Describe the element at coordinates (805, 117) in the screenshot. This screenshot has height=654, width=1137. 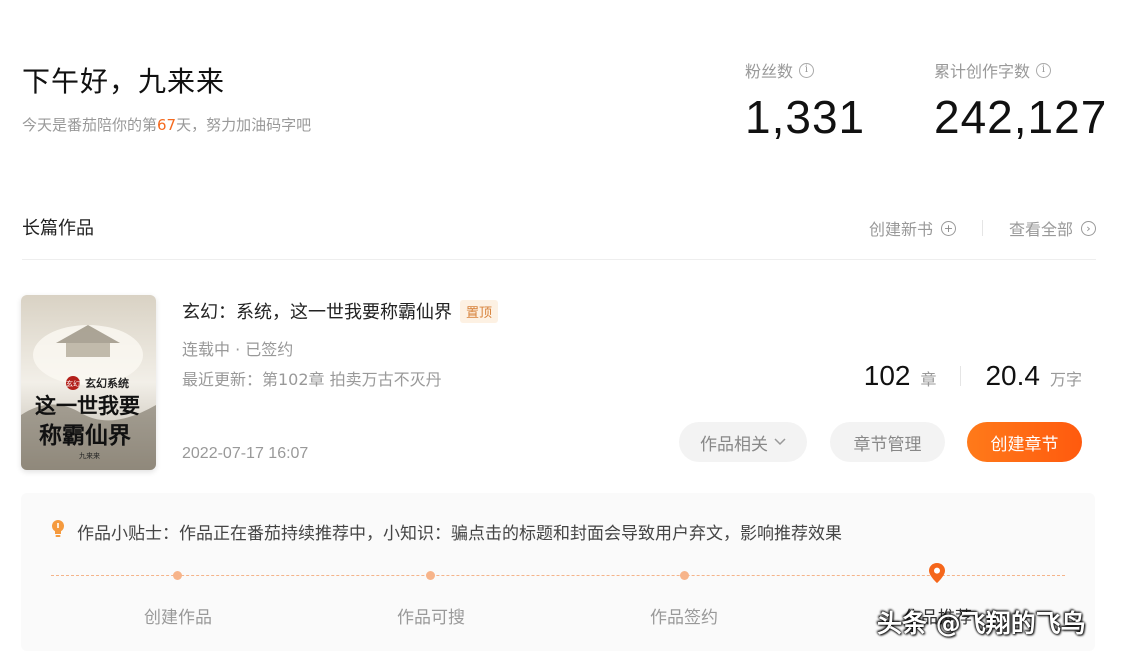
I see `fans-value: 1,331` at that location.